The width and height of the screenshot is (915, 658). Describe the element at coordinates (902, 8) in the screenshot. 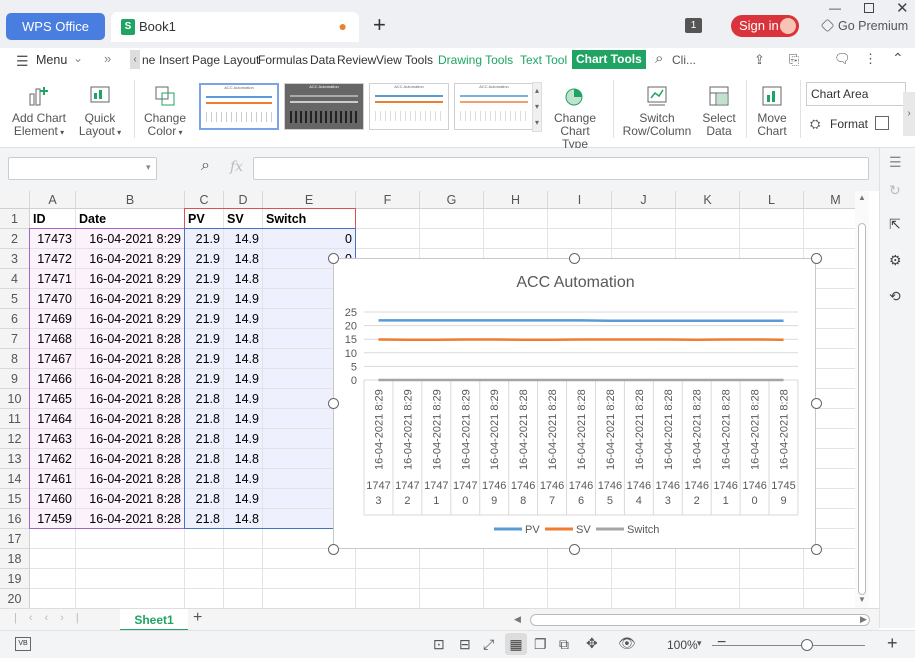

I see `close-window-button: ✕` at that location.